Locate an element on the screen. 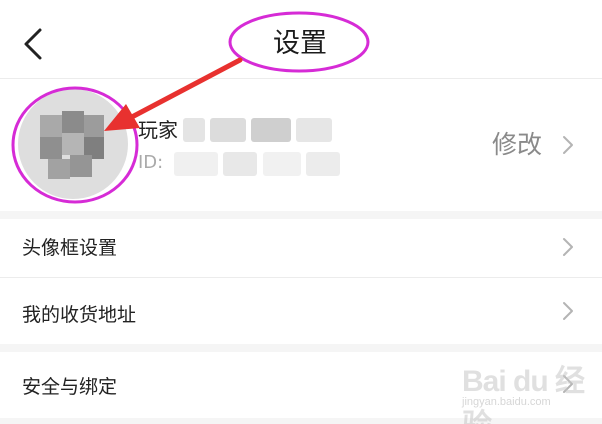 Image resolution: width=602 pixels, height=424 pixels. avatar is located at coordinates (73, 144).